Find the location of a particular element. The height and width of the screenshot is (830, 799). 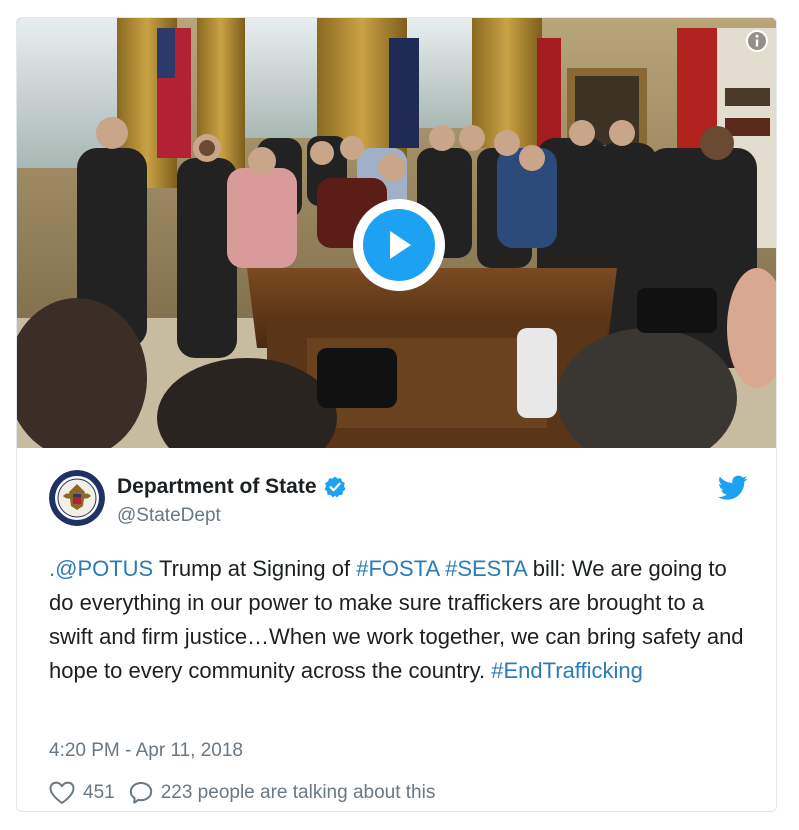

conversation-link: 223 people are talking about this is located at coordinates (282, 793).